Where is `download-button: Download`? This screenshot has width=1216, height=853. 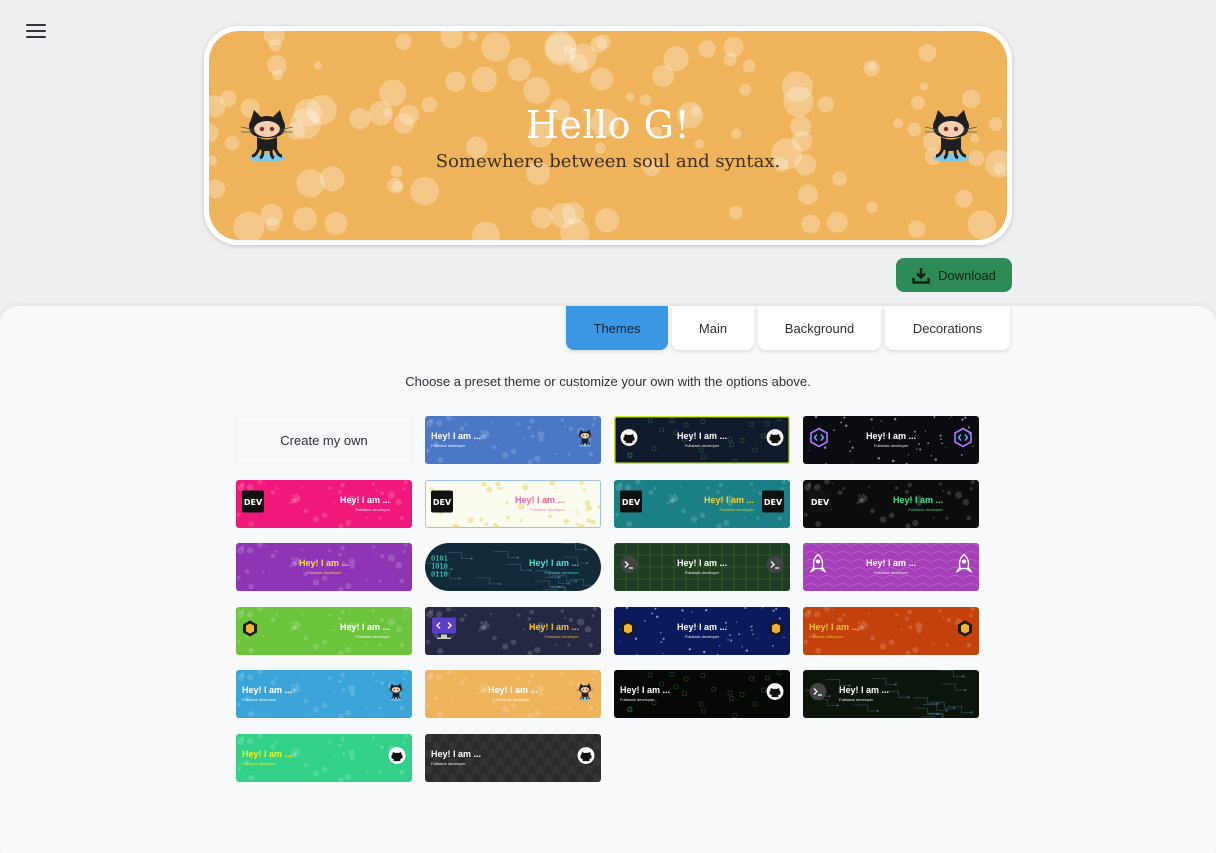
download-button: Download is located at coordinates (954, 275).